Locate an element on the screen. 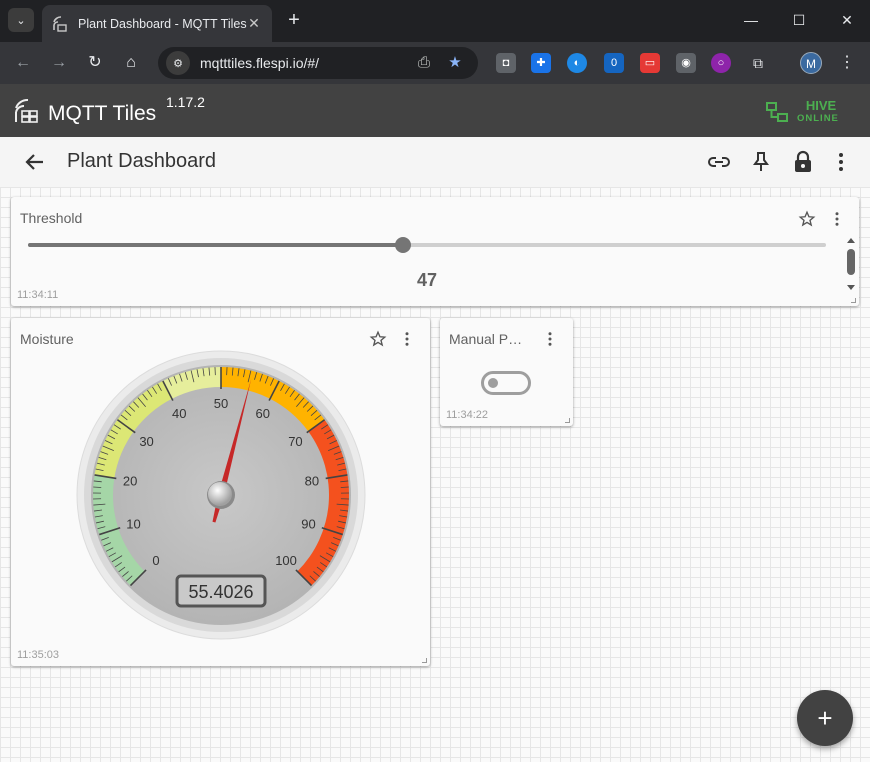 Image resolution: width=870 pixels, height=762 pixels. browser-tab: Plant Dashboard - MQTT Tiles ✕ is located at coordinates (157, 23).